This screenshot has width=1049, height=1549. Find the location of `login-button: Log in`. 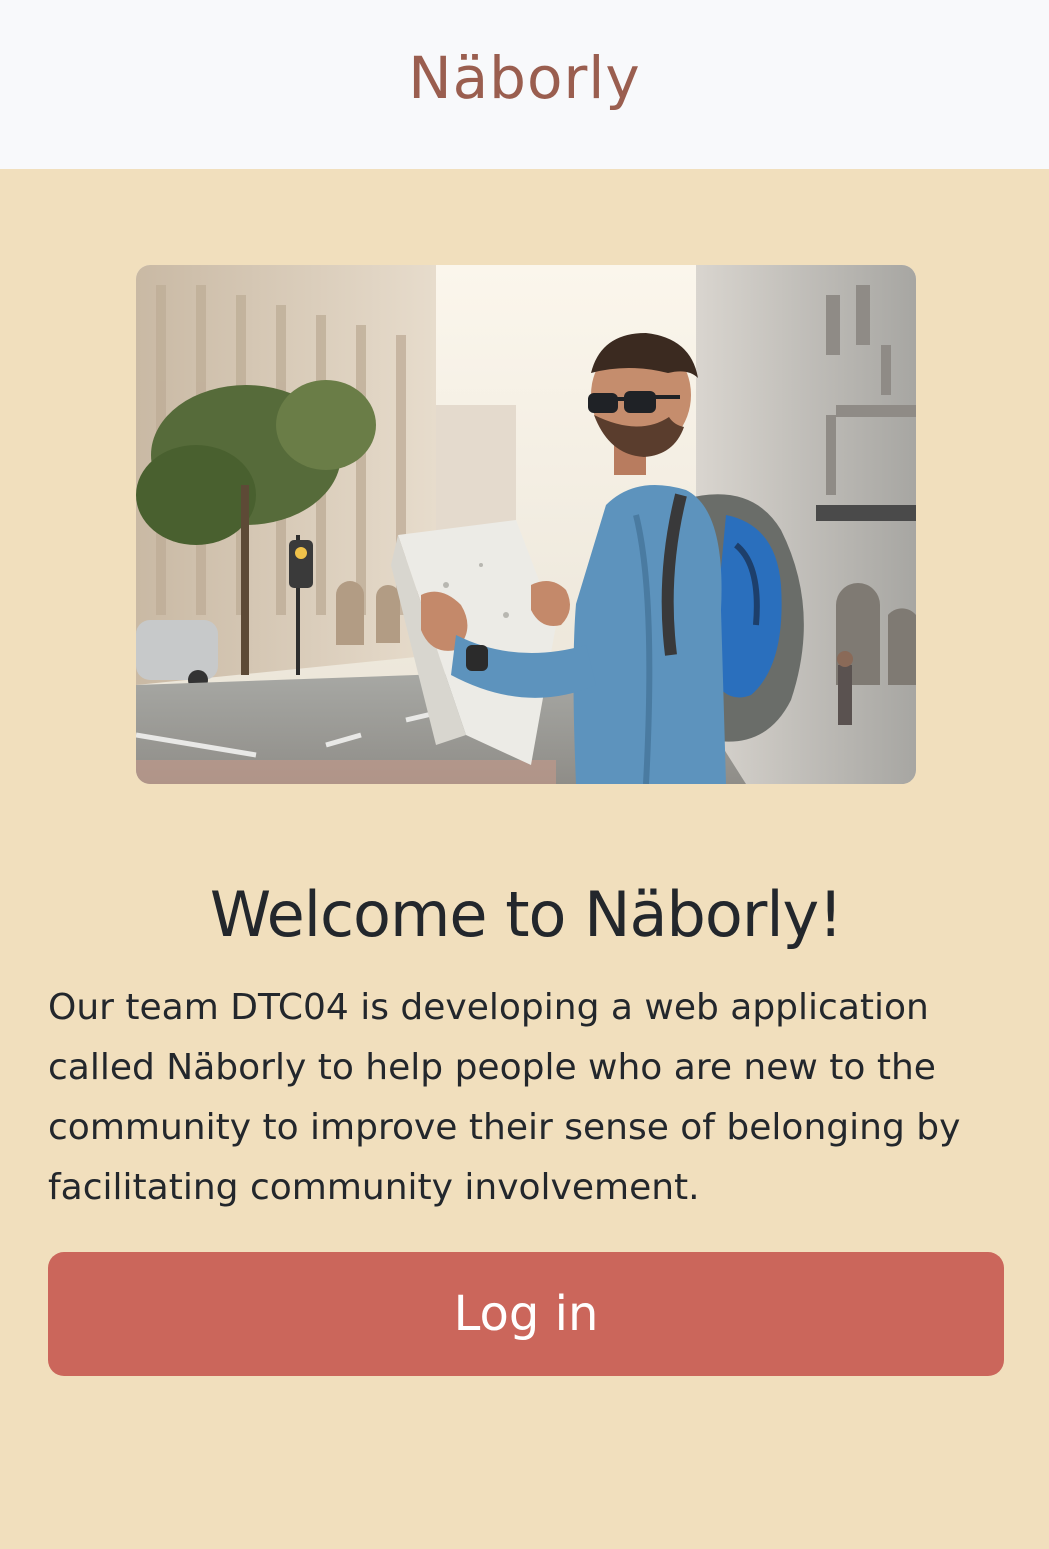

login-button: Log in is located at coordinates (526, 1314).